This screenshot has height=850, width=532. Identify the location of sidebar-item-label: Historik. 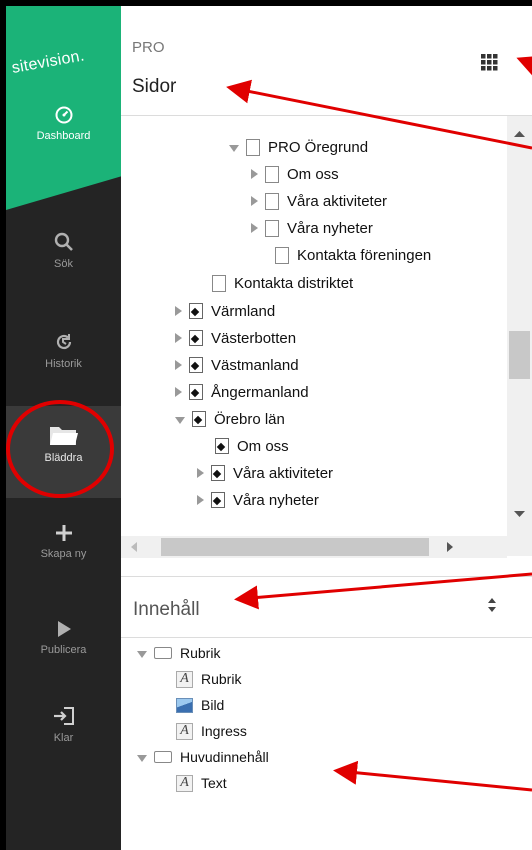
(63, 364).